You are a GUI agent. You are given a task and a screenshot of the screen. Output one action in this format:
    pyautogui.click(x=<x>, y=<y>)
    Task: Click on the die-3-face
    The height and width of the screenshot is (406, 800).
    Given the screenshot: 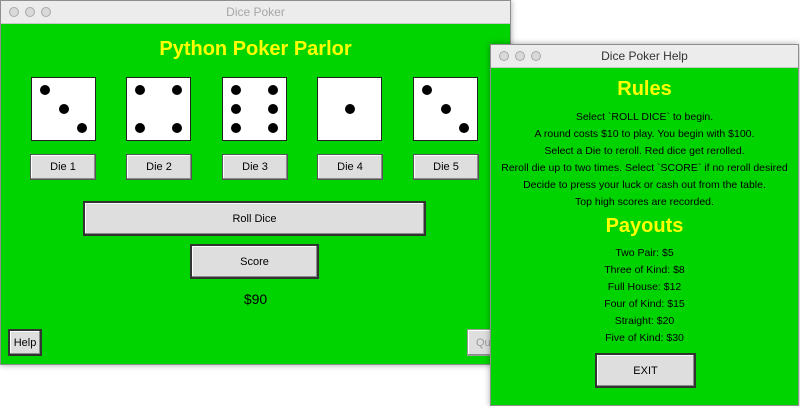 What is the action you would take?
    pyautogui.click(x=254, y=109)
    